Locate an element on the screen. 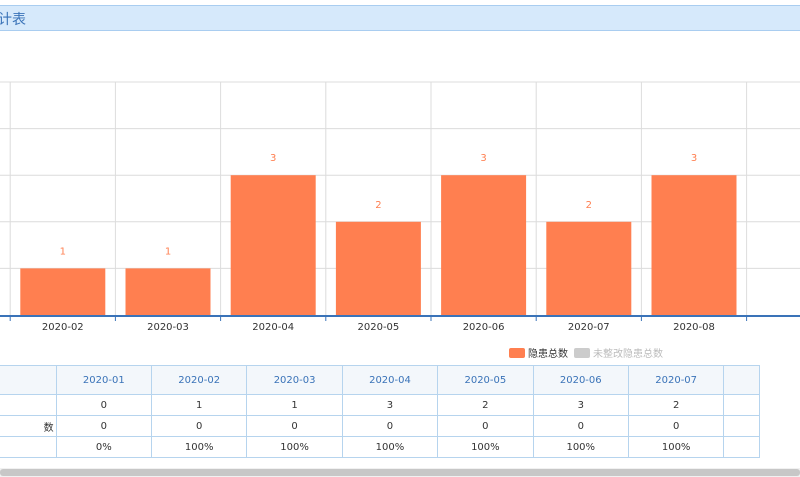 The height and width of the screenshot is (477, 800). legend-label-total: 隐患总数 is located at coordinates (548, 354).